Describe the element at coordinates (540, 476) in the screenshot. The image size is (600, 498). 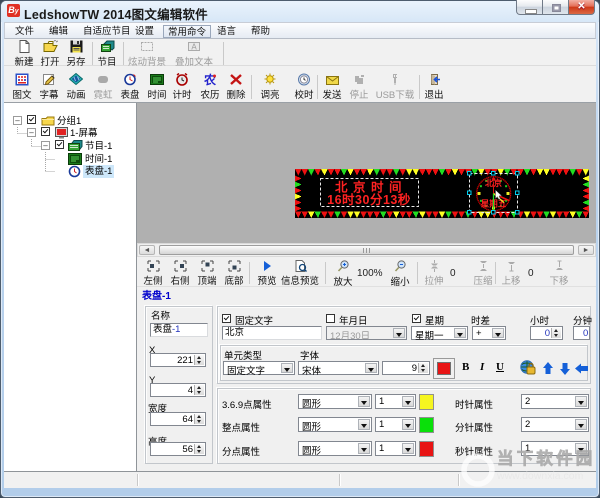
I see `svg-text: www.downxia.com` at that location.